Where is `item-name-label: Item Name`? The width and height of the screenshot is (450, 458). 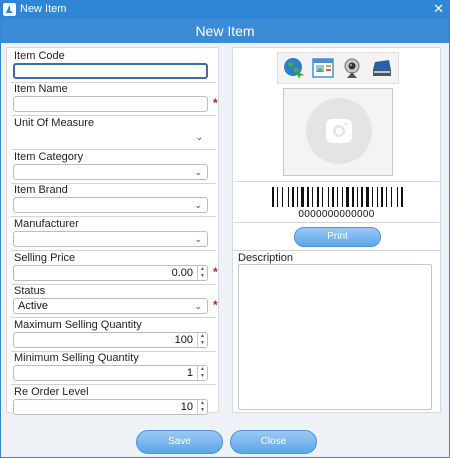
item-name-label: Item Name is located at coordinates (41, 89).